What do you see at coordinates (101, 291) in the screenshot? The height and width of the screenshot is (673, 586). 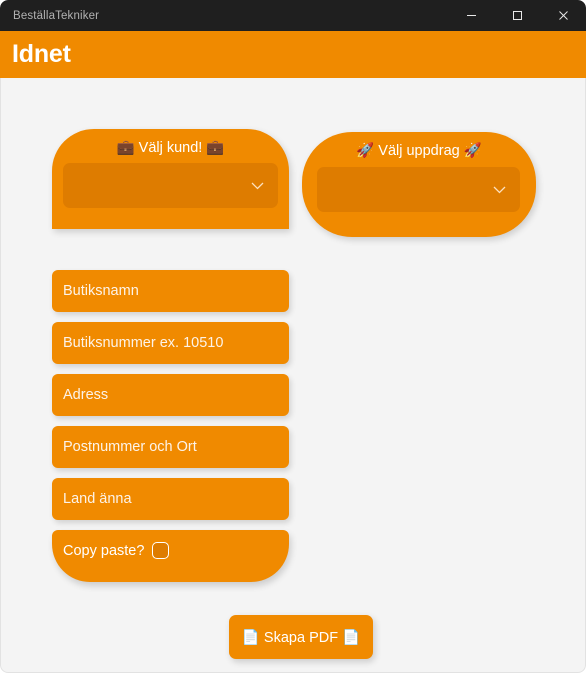 I see `butiksnamn-placeholder: Butiksnamn` at bounding box center [101, 291].